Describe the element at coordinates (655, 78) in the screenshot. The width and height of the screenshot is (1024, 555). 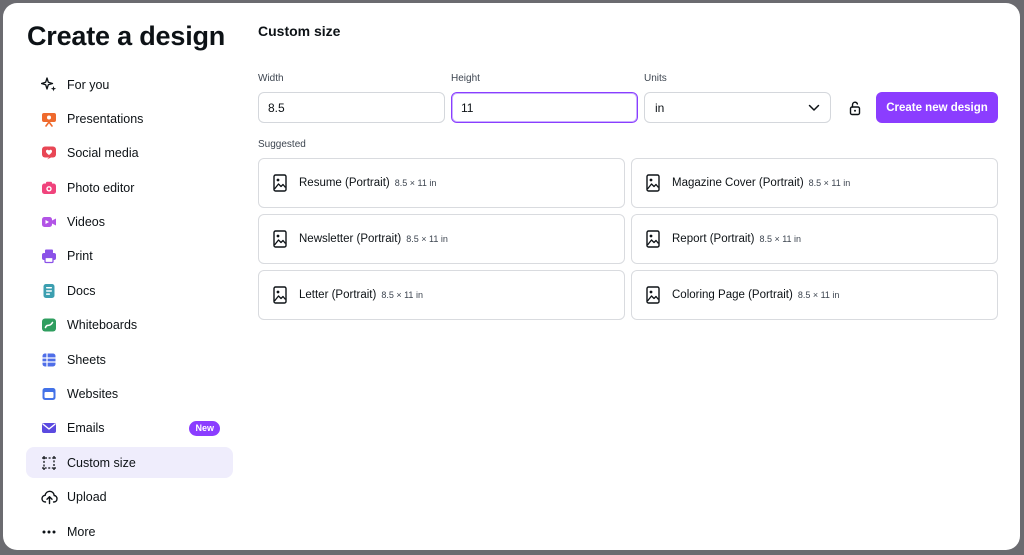
I see `units-label: Units` at that location.